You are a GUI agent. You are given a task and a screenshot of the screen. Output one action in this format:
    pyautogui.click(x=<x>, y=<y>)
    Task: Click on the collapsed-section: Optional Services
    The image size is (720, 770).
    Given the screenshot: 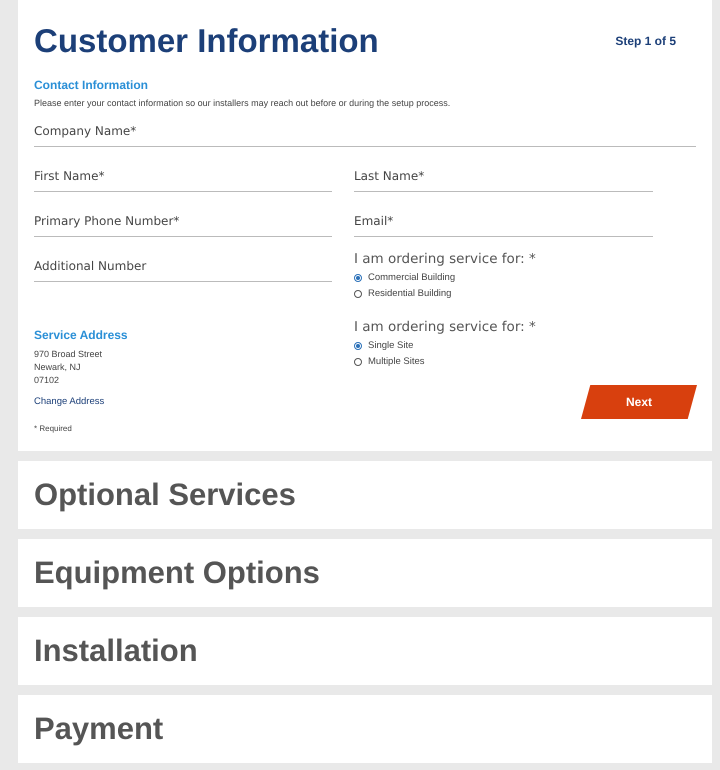 What is the action you would take?
    pyautogui.click(x=365, y=495)
    